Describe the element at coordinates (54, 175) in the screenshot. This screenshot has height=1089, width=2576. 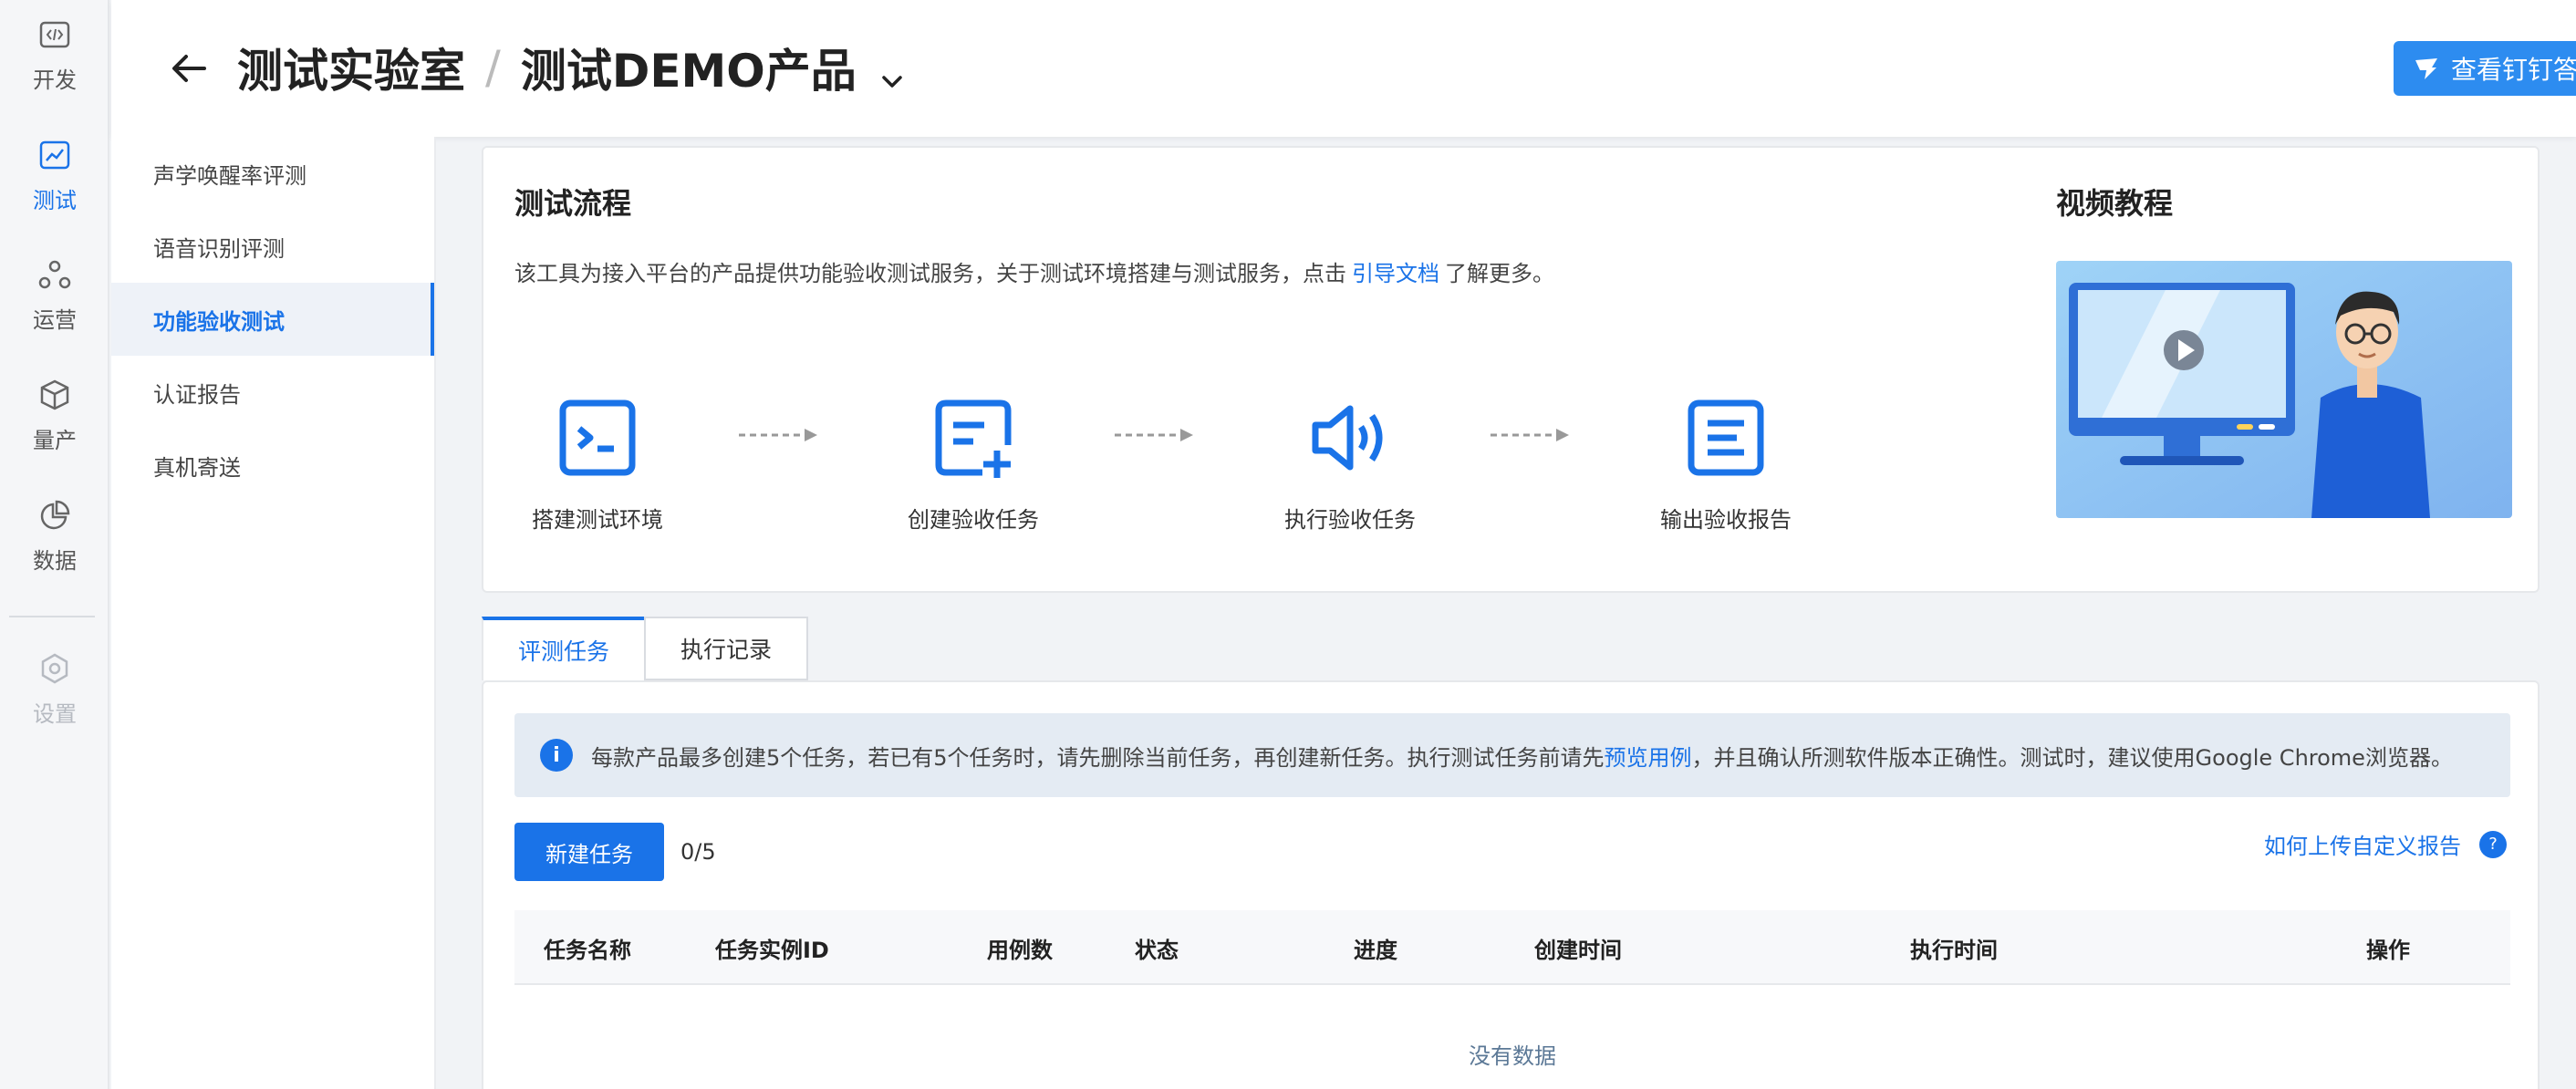
I see `rail-item-test: 测试` at that location.